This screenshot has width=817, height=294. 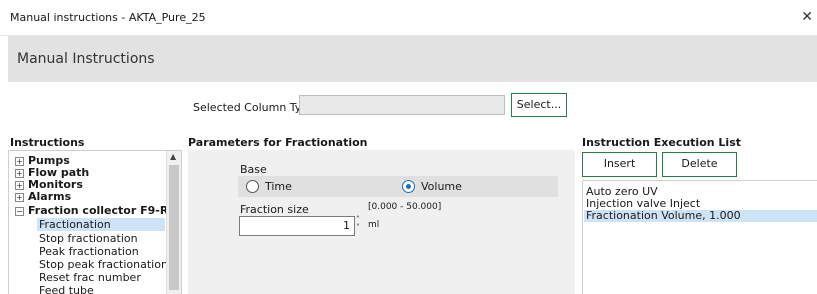 What do you see at coordinates (90, 277) in the screenshot?
I see `tree-item-reset-frac-number: Reset frac number` at bounding box center [90, 277].